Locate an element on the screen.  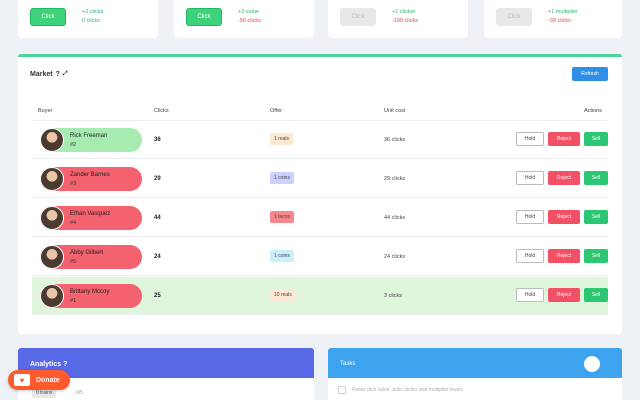
donate-button: ♥ Donate is located at coordinates (39, 380).